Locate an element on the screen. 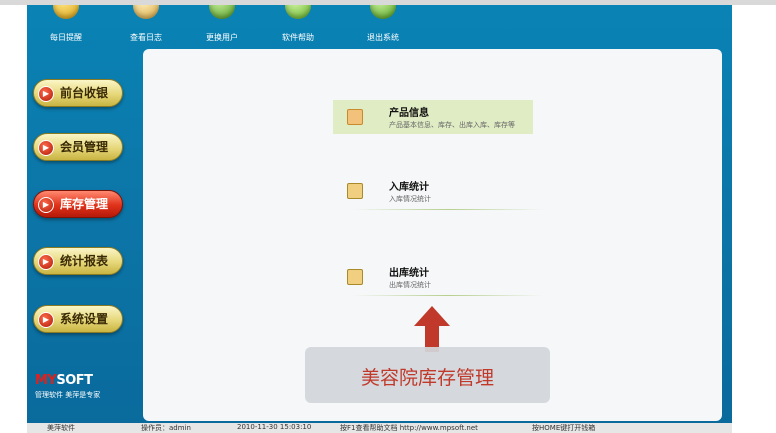 Image resolution: width=776 pixels, height=433 pixels. caption-title: 美容院库存管理 is located at coordinates (427, 378).